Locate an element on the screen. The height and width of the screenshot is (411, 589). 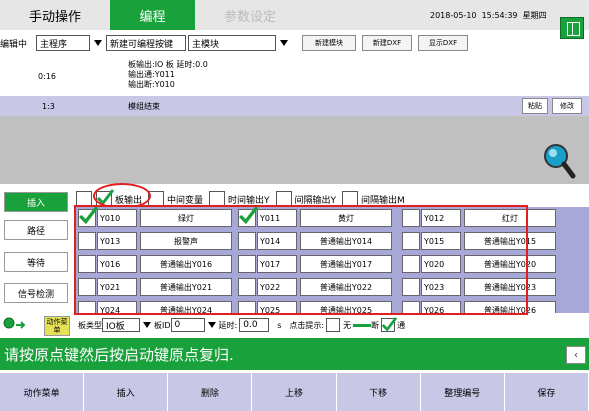
chevron-left-icon: ‹ is located at coordinates (576, 355).